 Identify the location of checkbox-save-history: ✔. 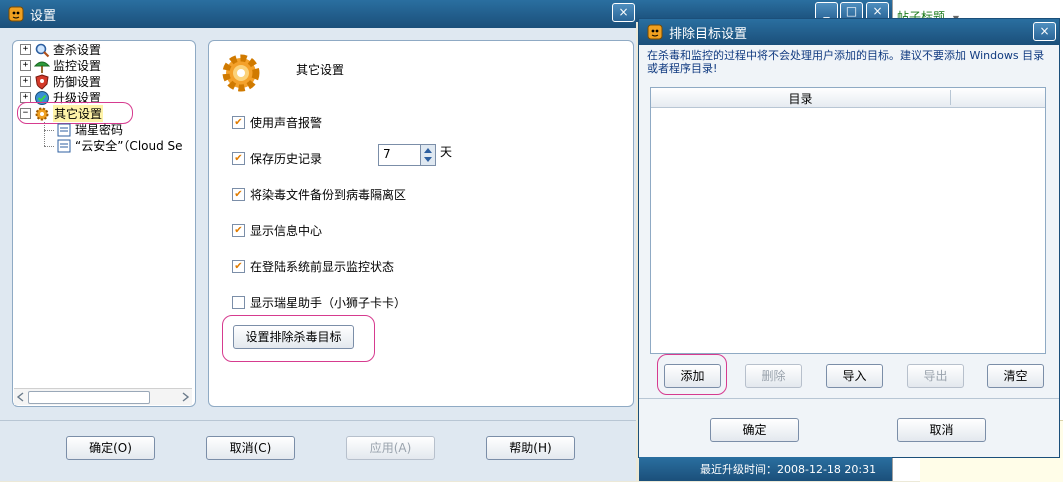
(238, 158).